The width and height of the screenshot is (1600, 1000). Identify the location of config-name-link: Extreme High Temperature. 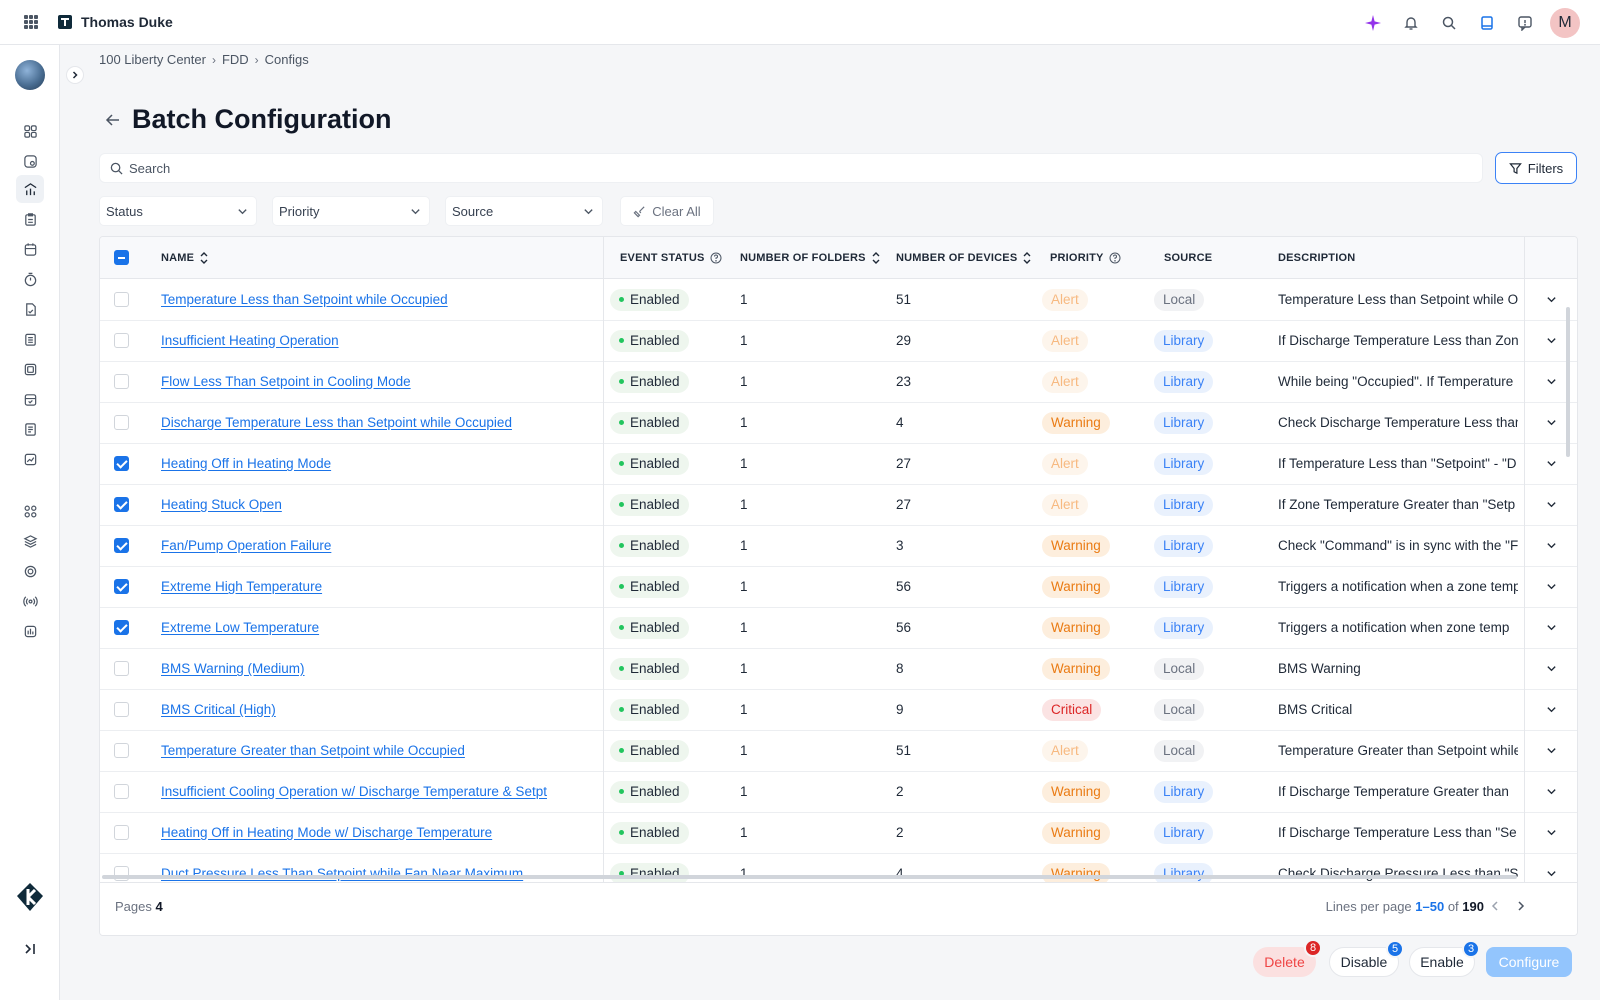
(241, 586).